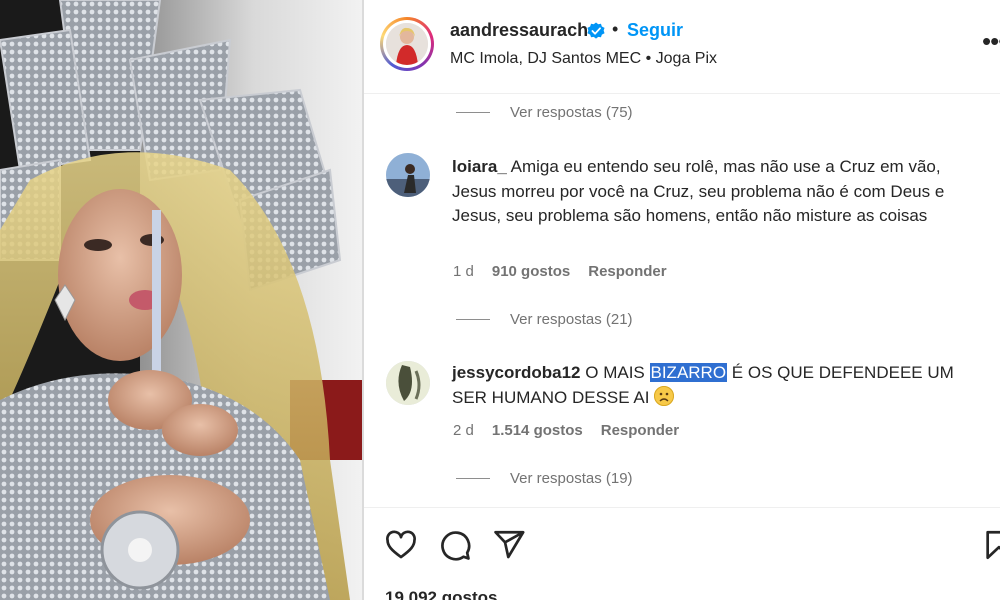  What do you see at coordinates (463, 430) in the screenshot?
I see `comment-time: 2 d` at bounding box center [463, 430].